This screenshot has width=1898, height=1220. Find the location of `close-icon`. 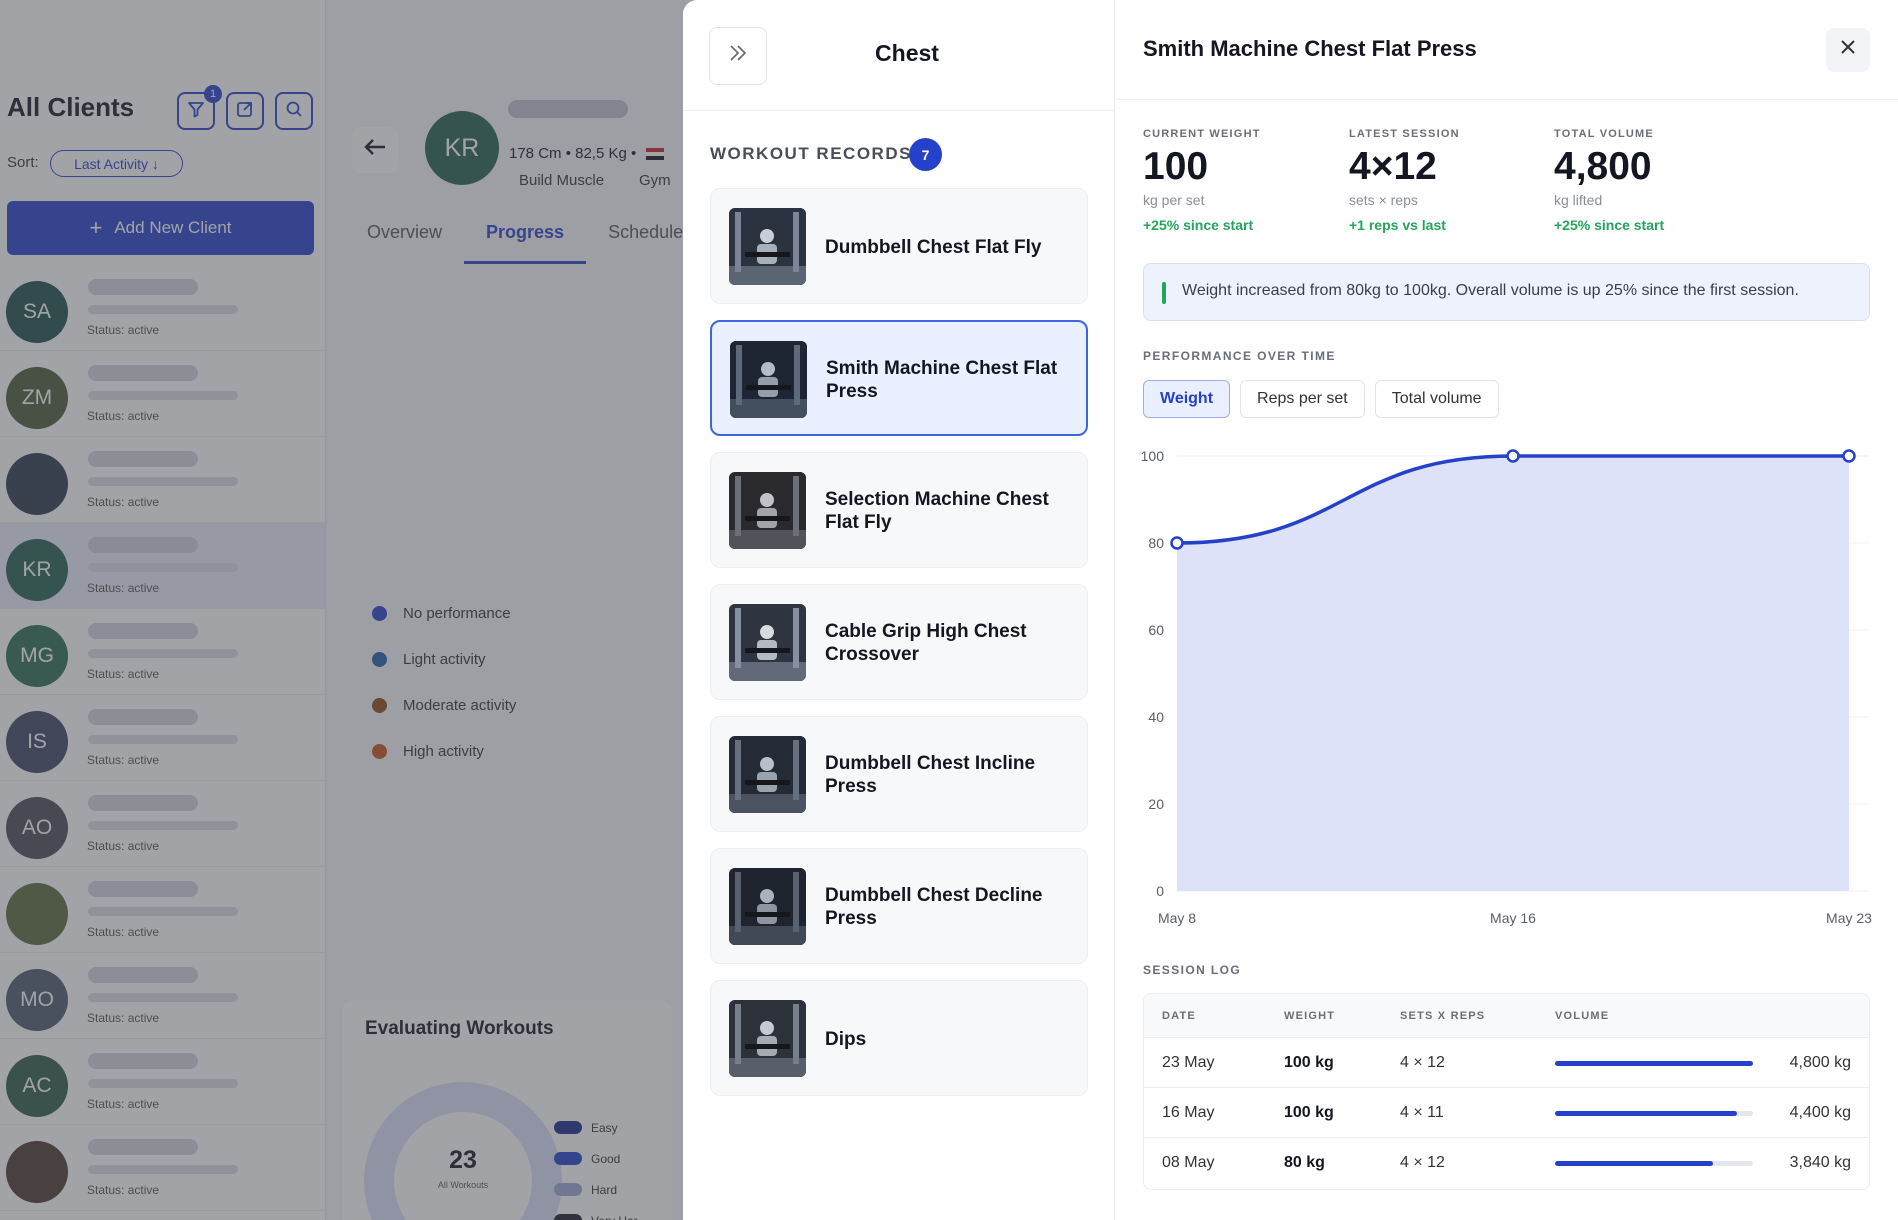

close-icon is located at coordinates (1848, 50).